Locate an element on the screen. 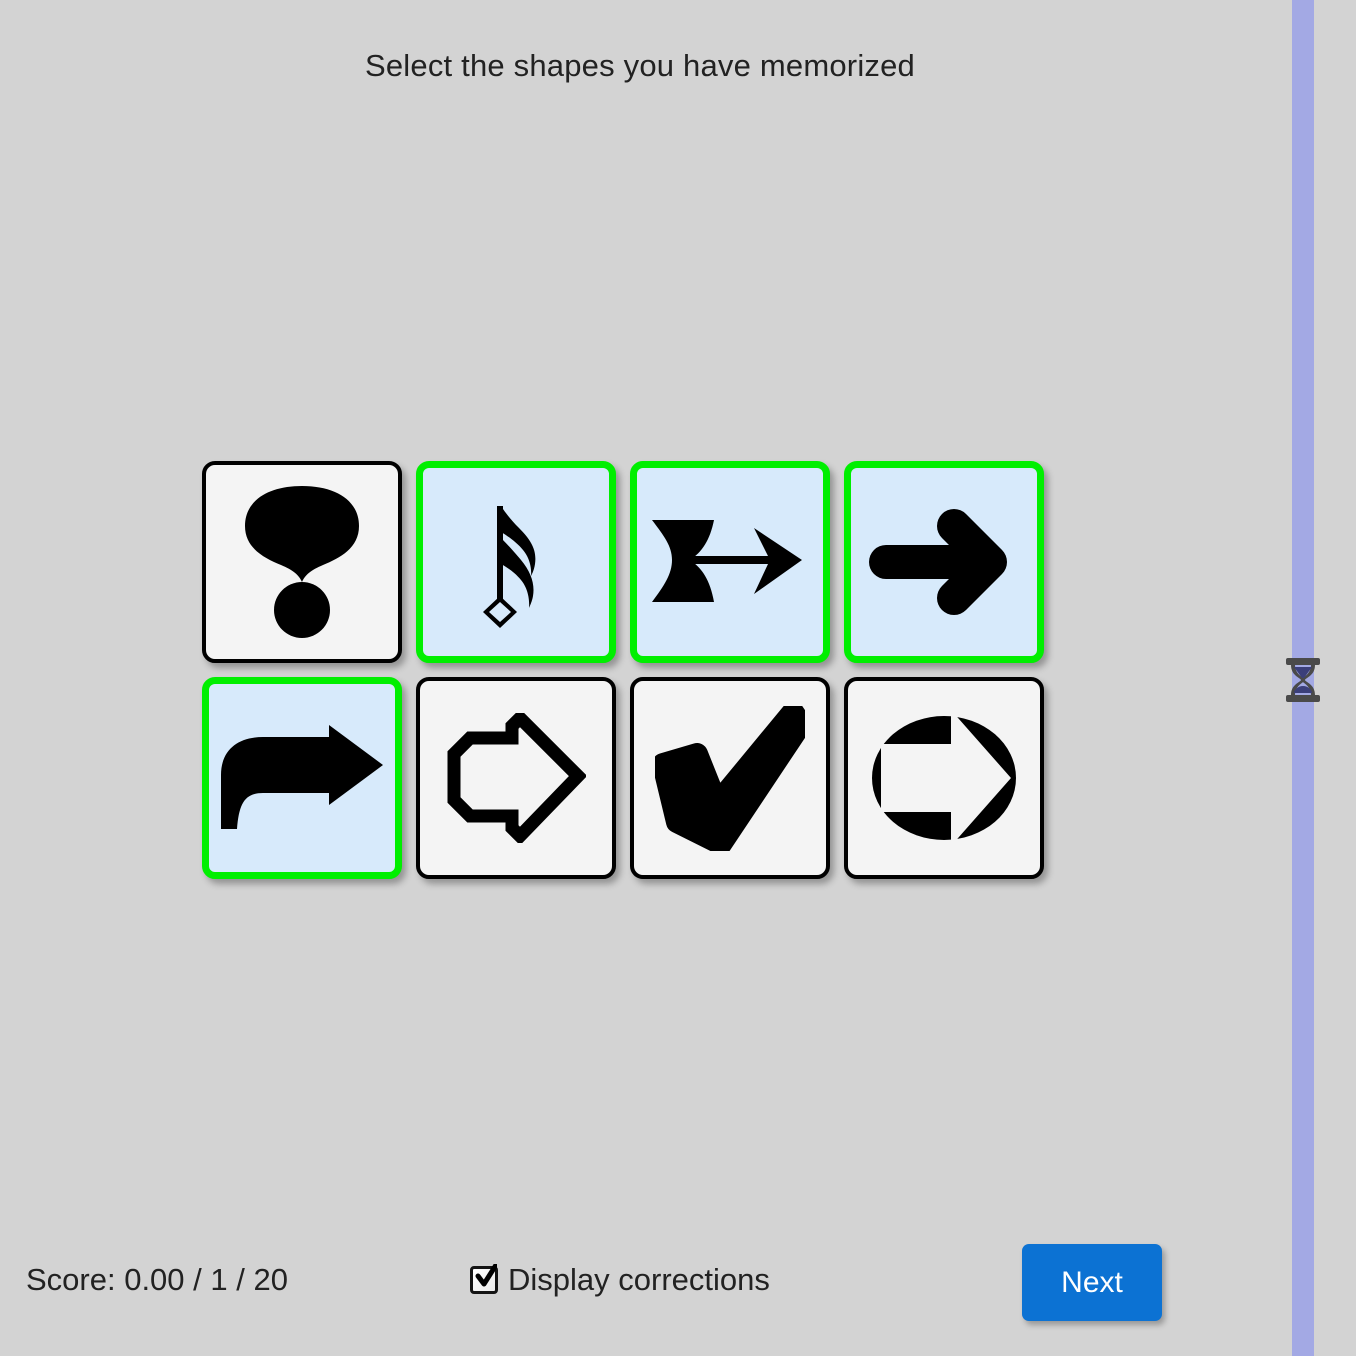 The width and height of the screenshot is (1356, 1356). music-note-icon is located at coordinates (516, 562).